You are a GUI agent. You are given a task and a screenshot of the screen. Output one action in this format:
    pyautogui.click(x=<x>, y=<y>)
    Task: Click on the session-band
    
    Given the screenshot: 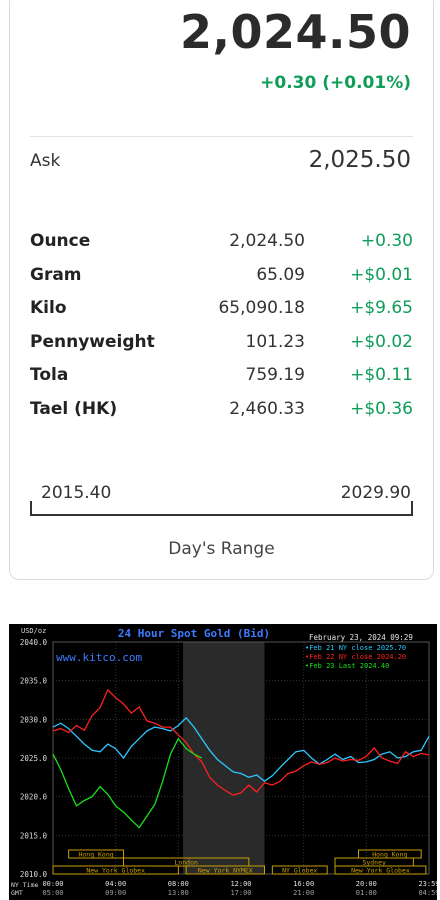 What is the action you would take?
    pyautogui.click(x=224, y=758)
    